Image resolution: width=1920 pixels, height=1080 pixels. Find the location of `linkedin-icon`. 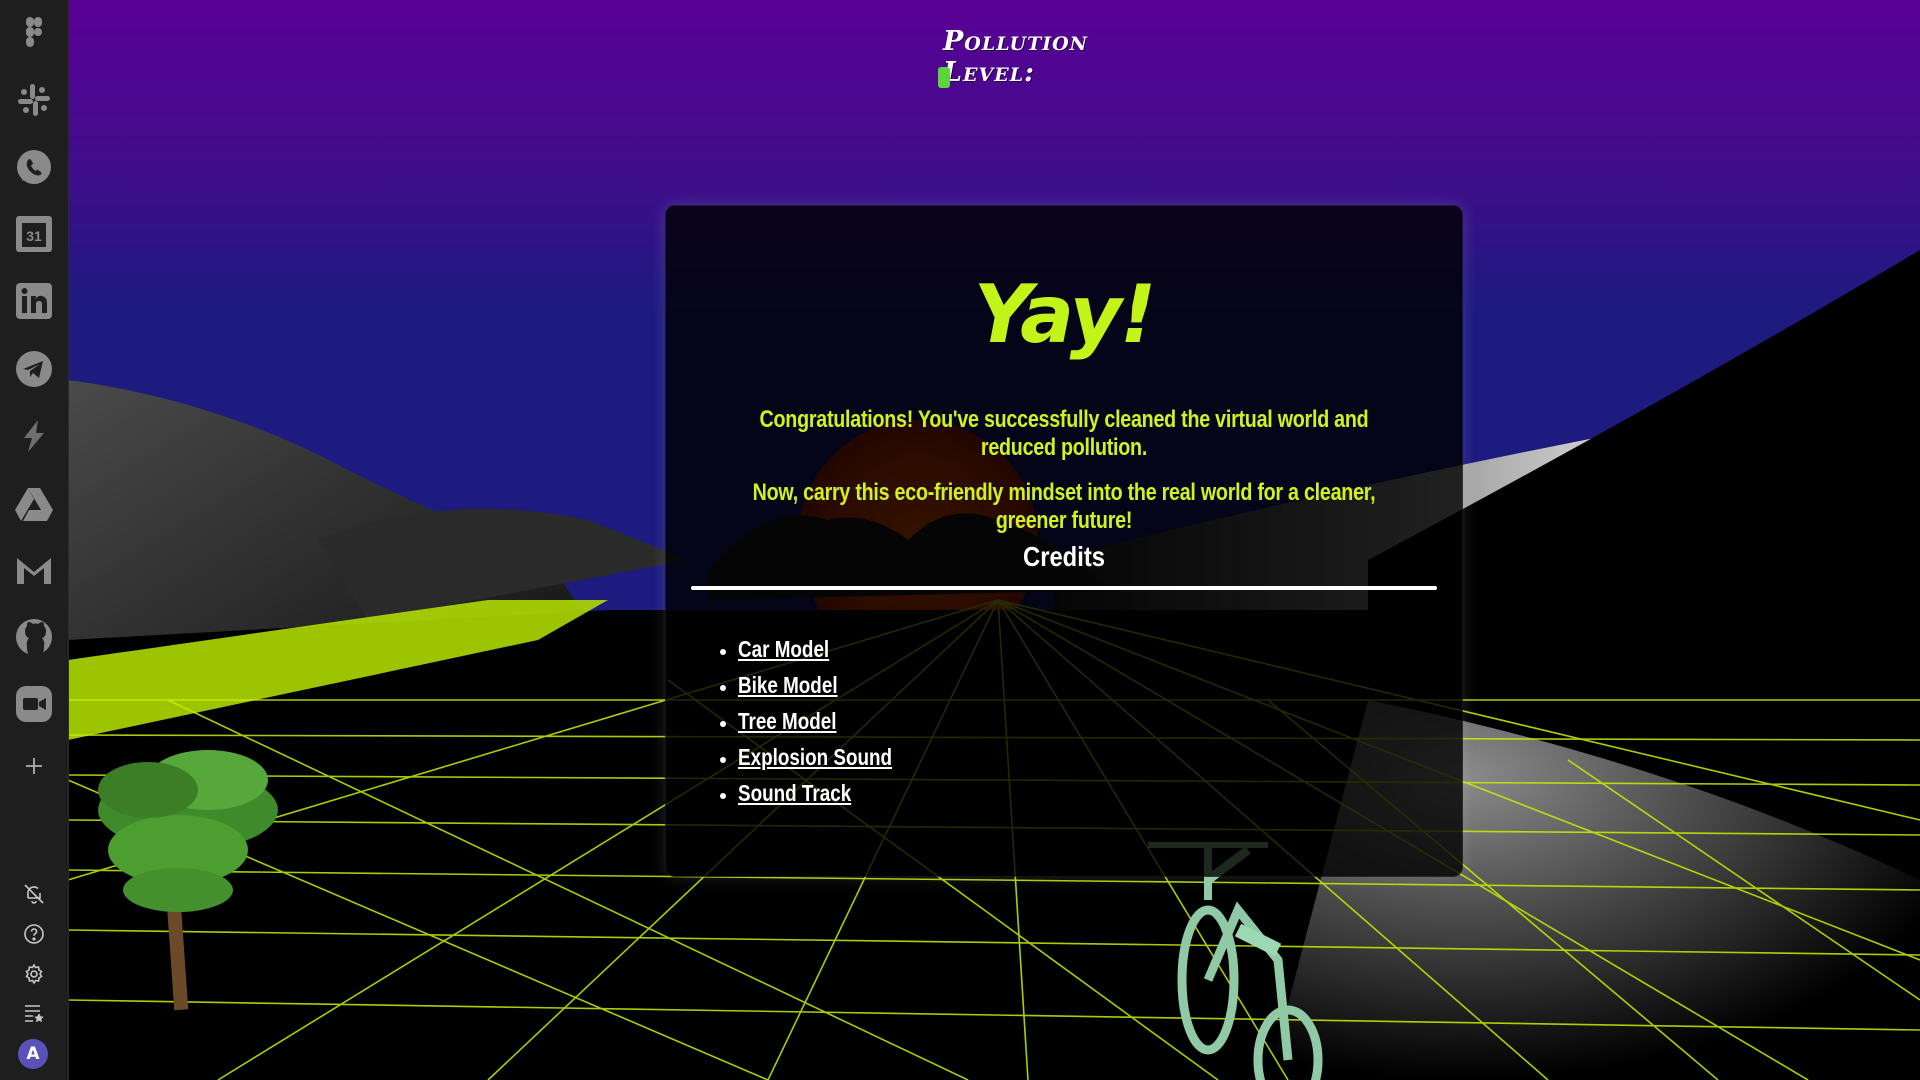

linkedin-icon is located at coordinates (34, 301).